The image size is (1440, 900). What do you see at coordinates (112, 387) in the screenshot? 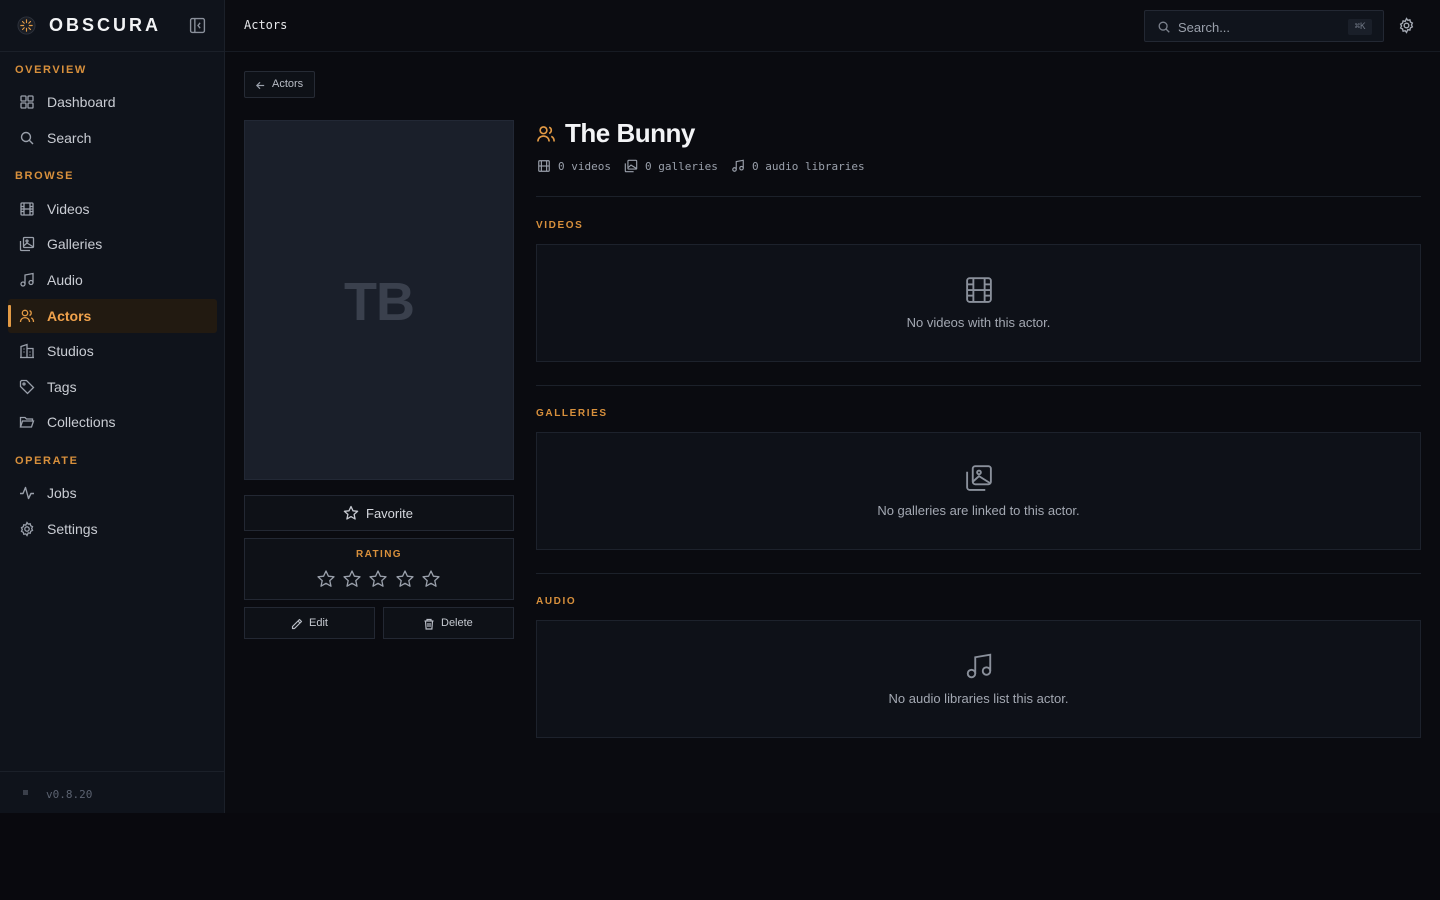
I see `sidebar-item-tags: Tags` at bounding box center [112, 387].